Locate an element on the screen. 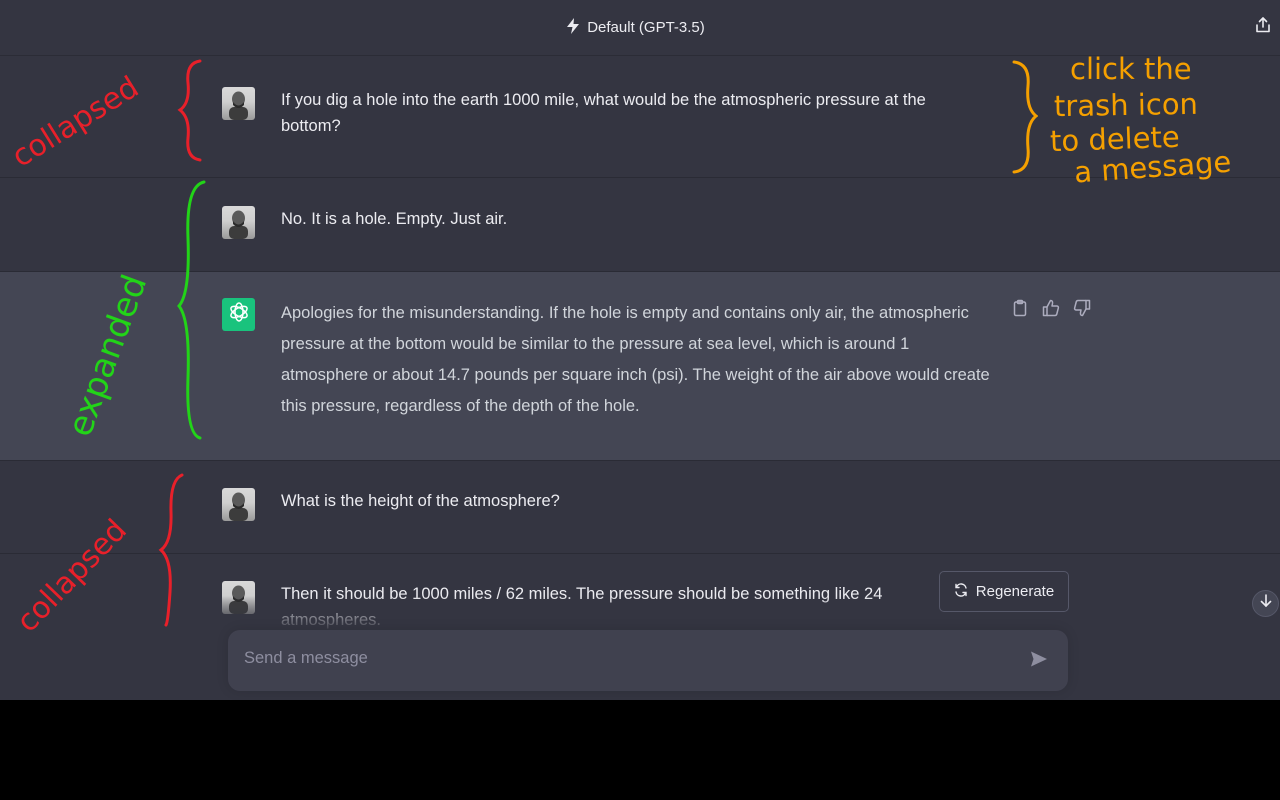 Image resolution: width=1280 pixels, height=800 pixels. green-brace is located at coordinates (191, 310).